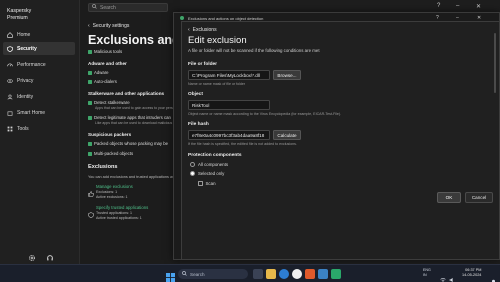 Image resolution: width=500 pixels, height=282 pixels. I want to click on malicious-tools-checkbox: Malicious tools, so click(105, 51).